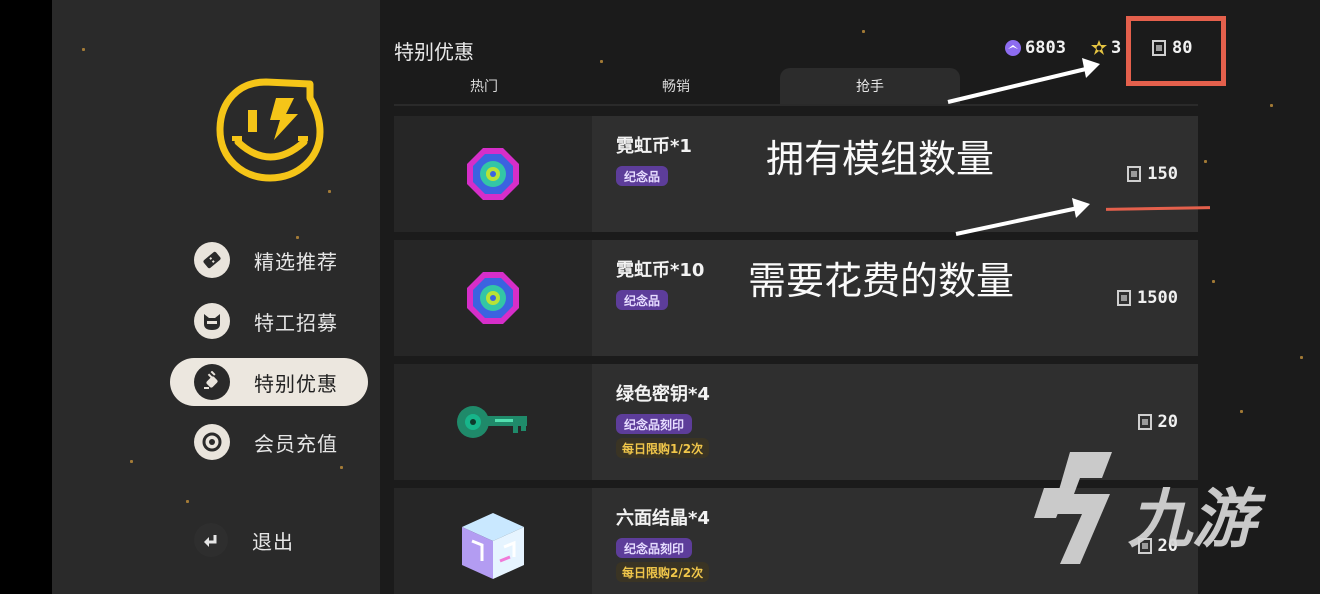  Describe the element at coordinates (1116, 48) in the screenshot. I see `gear-token-value: 3` at that location.